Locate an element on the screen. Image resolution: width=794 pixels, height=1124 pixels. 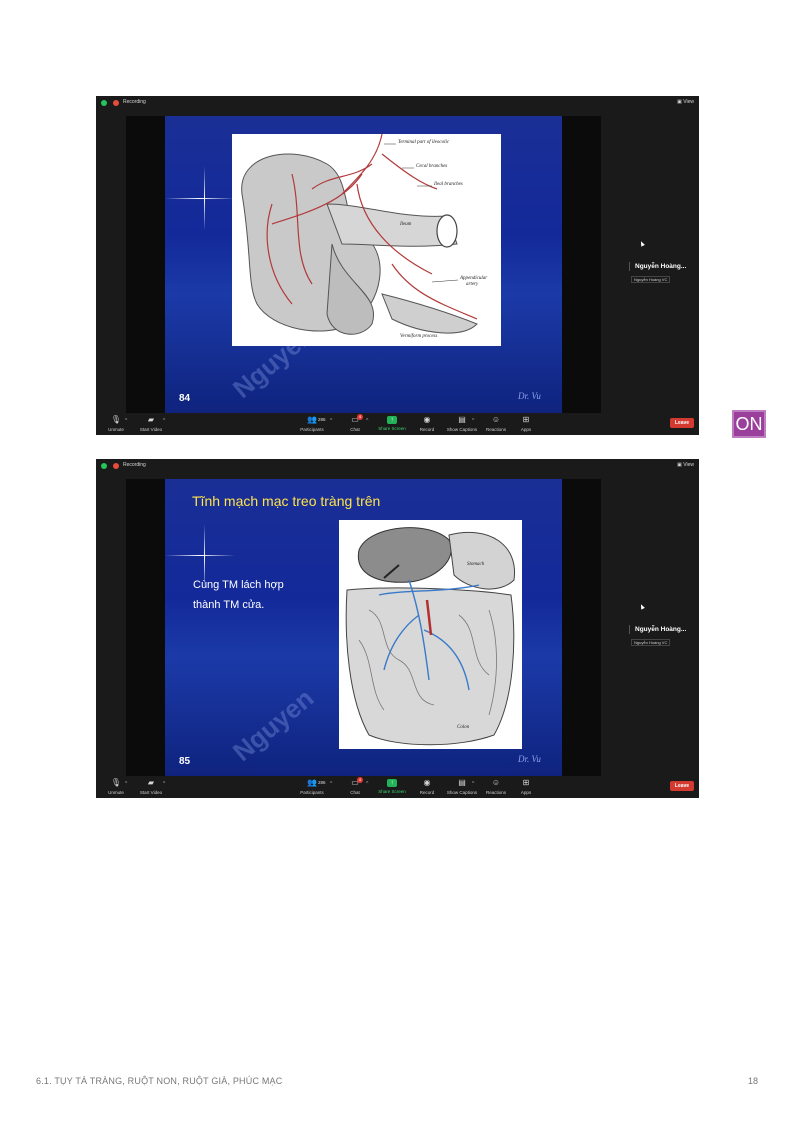
slide-body: Cùng TM lách hợp thành TM cửa. is located at coordinates (238, 595).